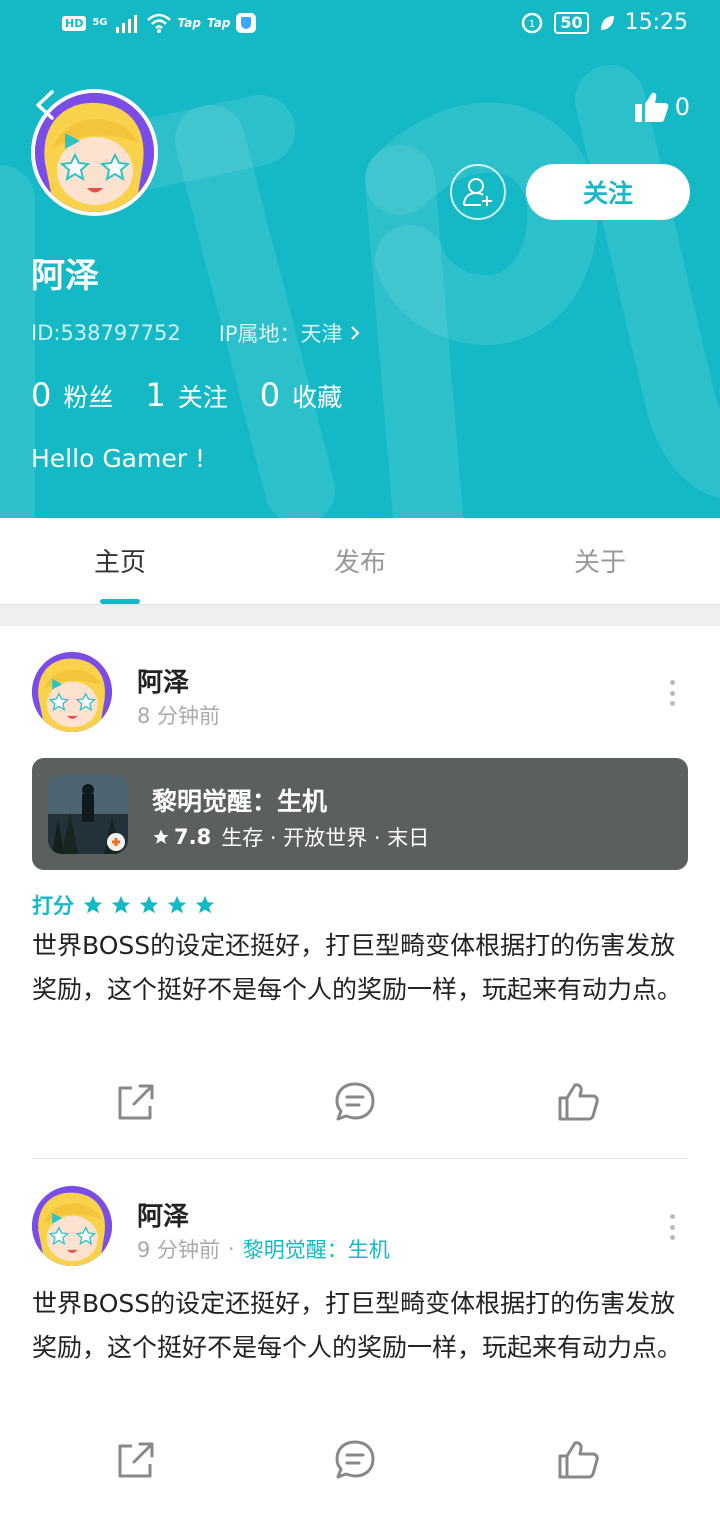 This screenshot has height=1520, width=720. I want to click on game-score: 7.8, so click(193, 837).